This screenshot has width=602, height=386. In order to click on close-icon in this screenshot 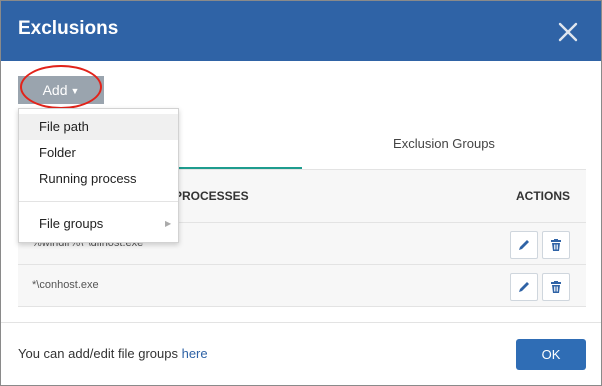, I will do `click(568, 32)`.